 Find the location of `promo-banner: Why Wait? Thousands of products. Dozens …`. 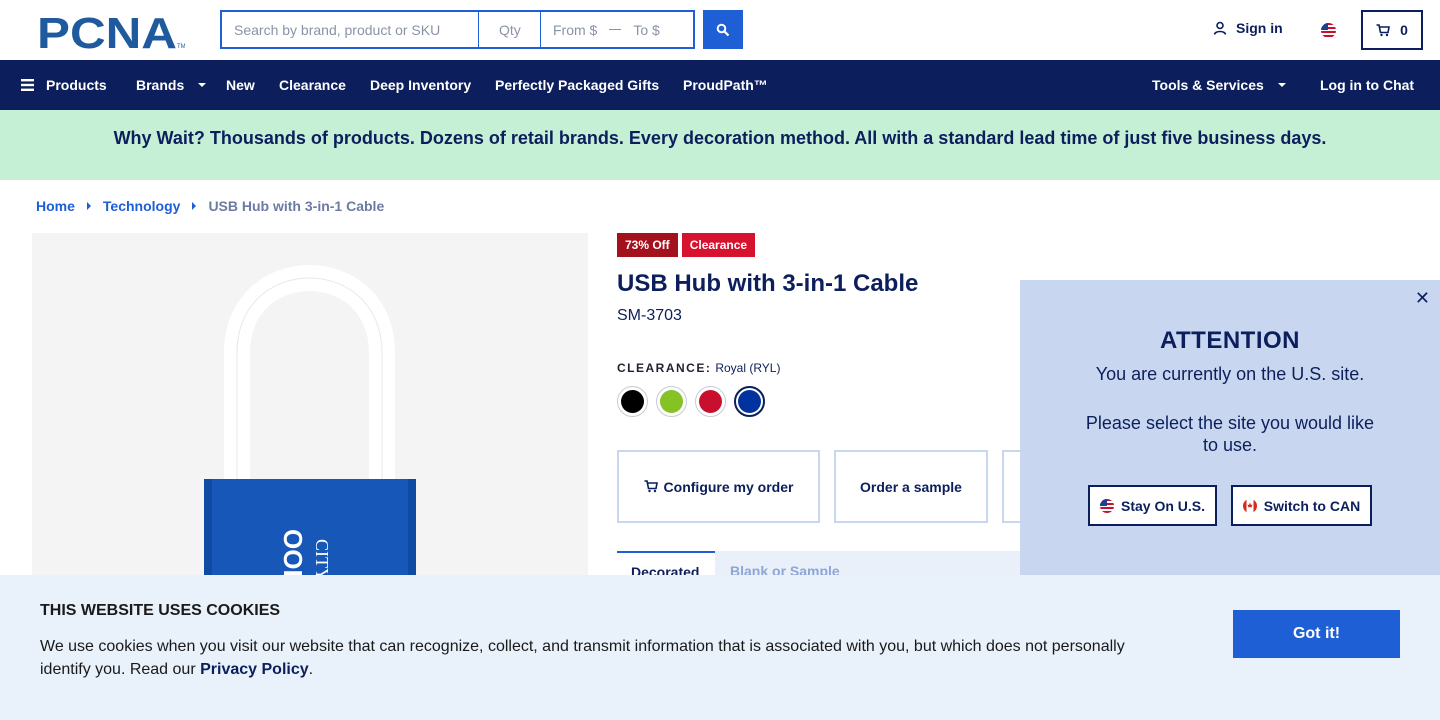

promo-banner: Why Wait? Thousands of products. Dozens … is located at coordinates (720, 145).